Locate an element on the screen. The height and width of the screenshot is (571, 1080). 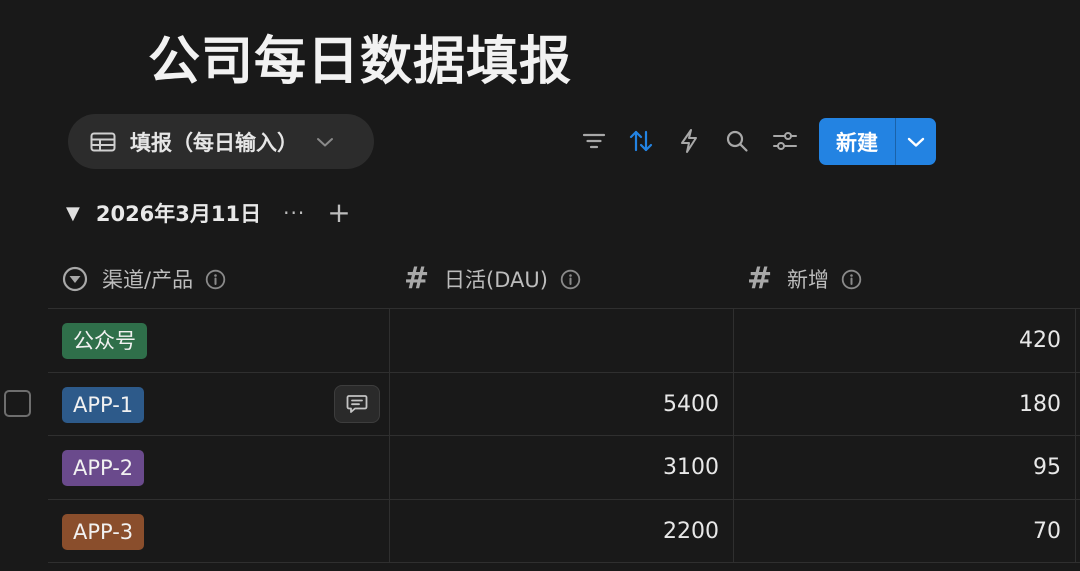
group-header: ▼ 2026年3月11日 ··· + is located at coordinates (208, 213).